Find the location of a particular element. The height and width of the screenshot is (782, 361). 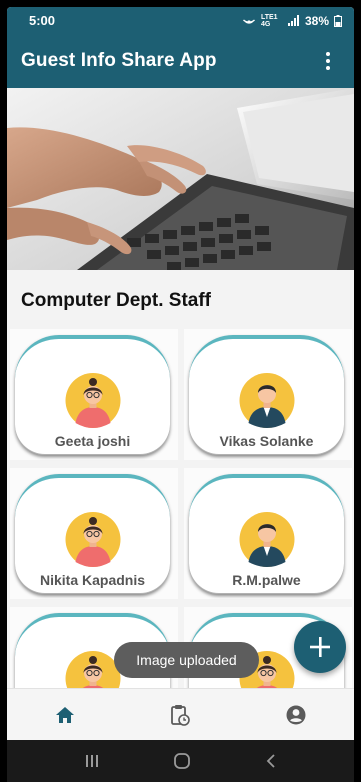

home-button-icon is located at coordinates (182, 761).